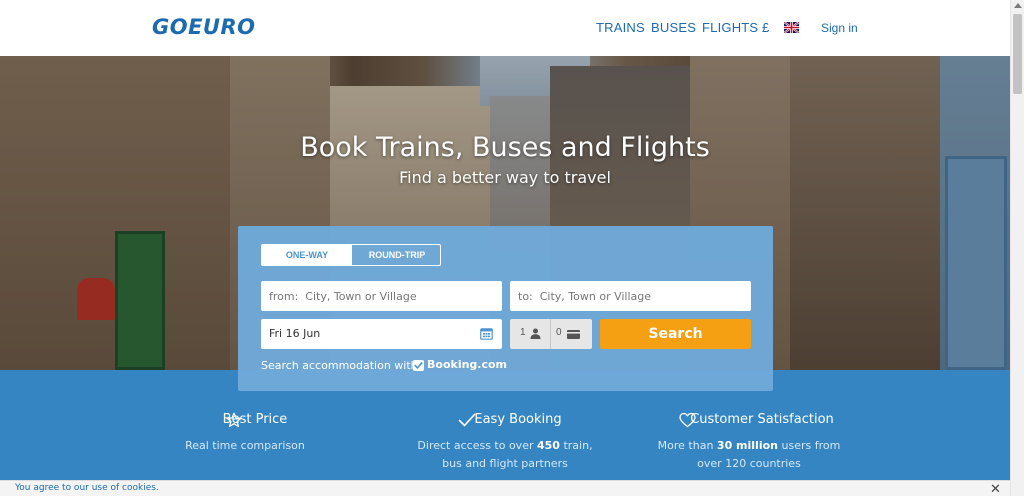 This screenshot has width=1024, height=496. What do you see at coordinates (518, 419) in the screenshot?
I see `feature-title: Easy Booking` at bounding box center [518, 419].